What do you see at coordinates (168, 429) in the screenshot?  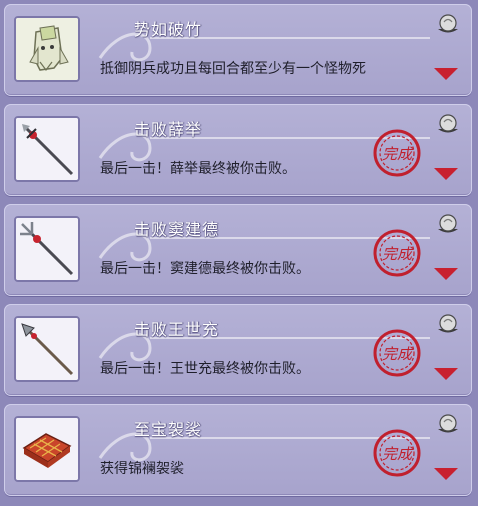 I see `achievement-title: 至宝袈裟` at bounding box center [168, 429].